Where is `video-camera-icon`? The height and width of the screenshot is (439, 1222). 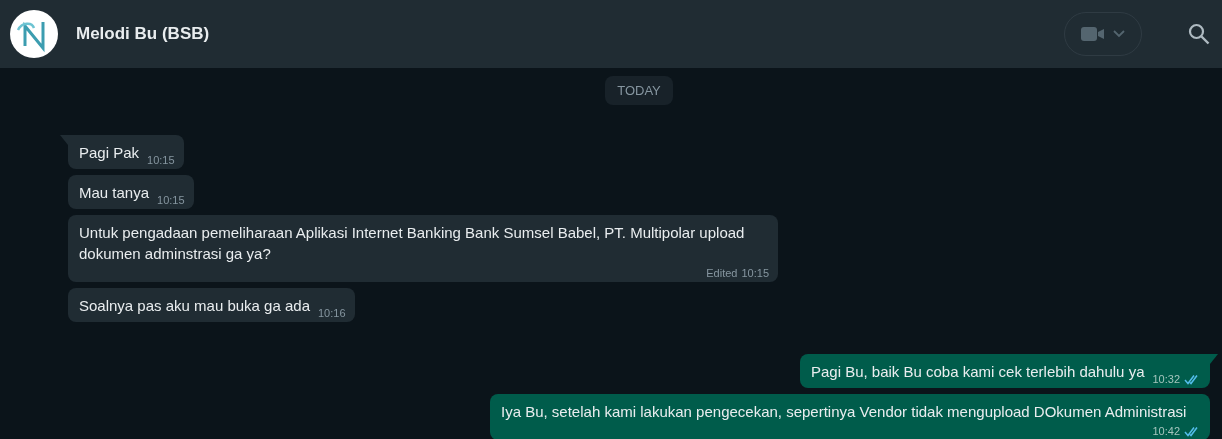
video-camera-icon is located at coordinates (1093, 34).